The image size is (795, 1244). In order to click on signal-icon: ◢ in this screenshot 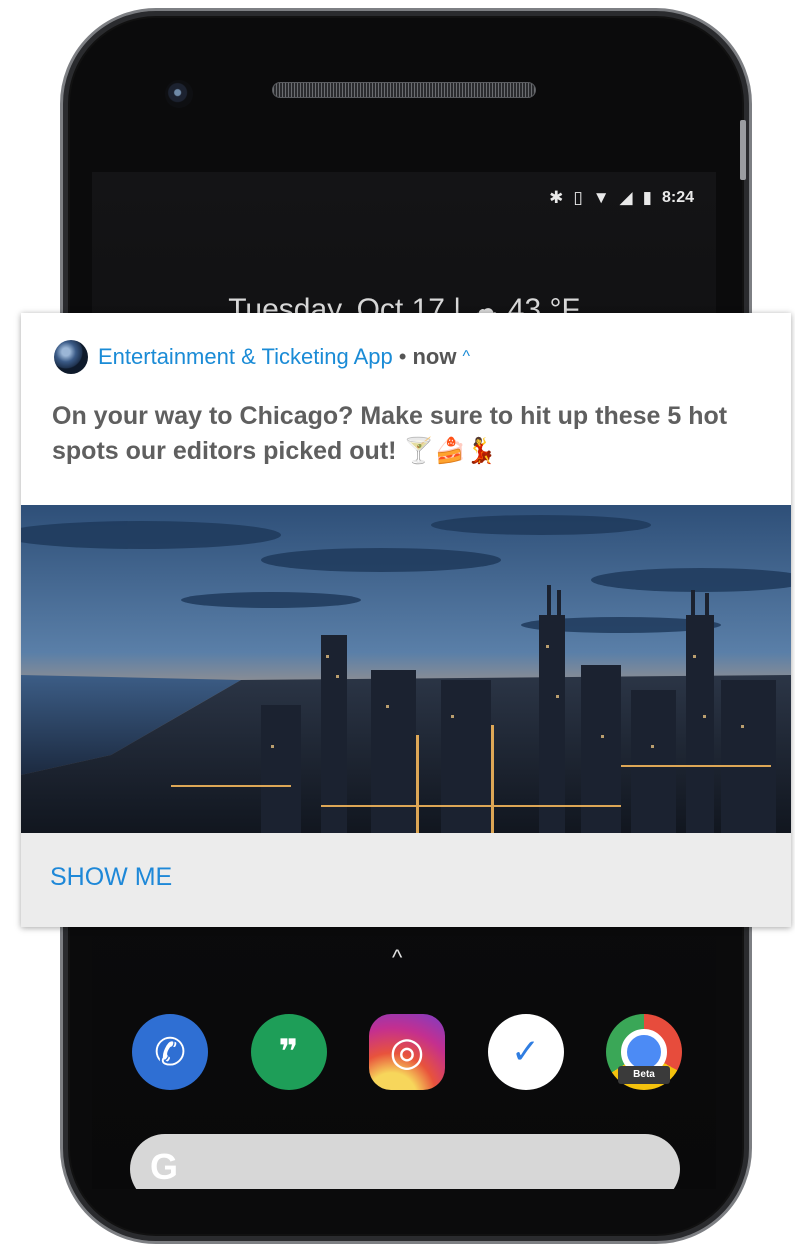, I will do `click(626, 197)`.